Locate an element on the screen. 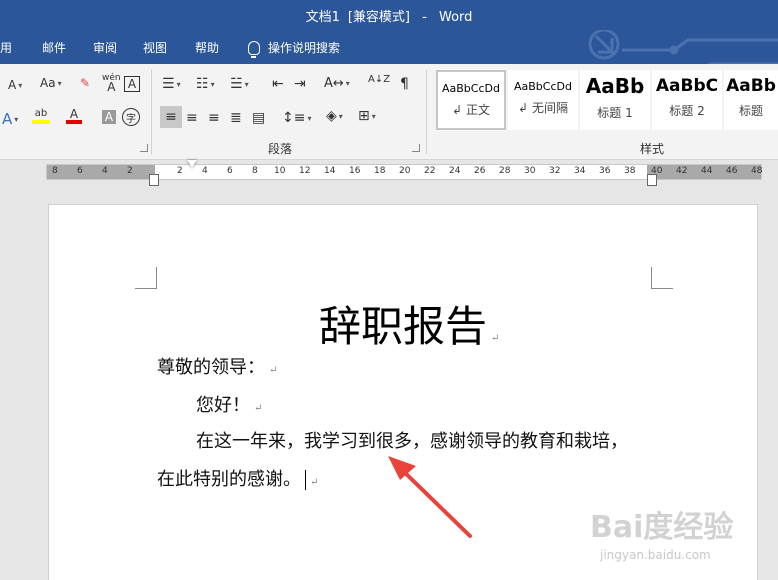 Image resolution: width=778 pixels, height=580 pixels. compat-mode: [兼容模式] is located at coordinates (379, 17).